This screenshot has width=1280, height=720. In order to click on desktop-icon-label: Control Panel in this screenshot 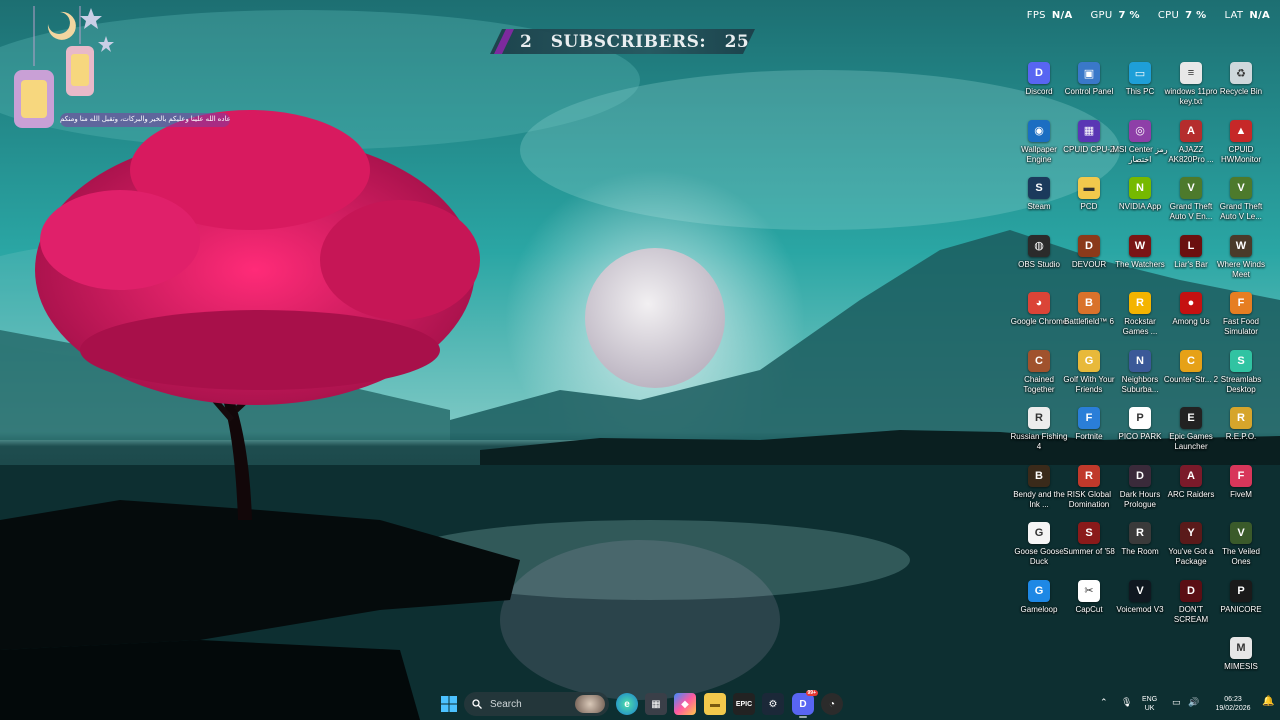, I will do `click(1089, 91)`.